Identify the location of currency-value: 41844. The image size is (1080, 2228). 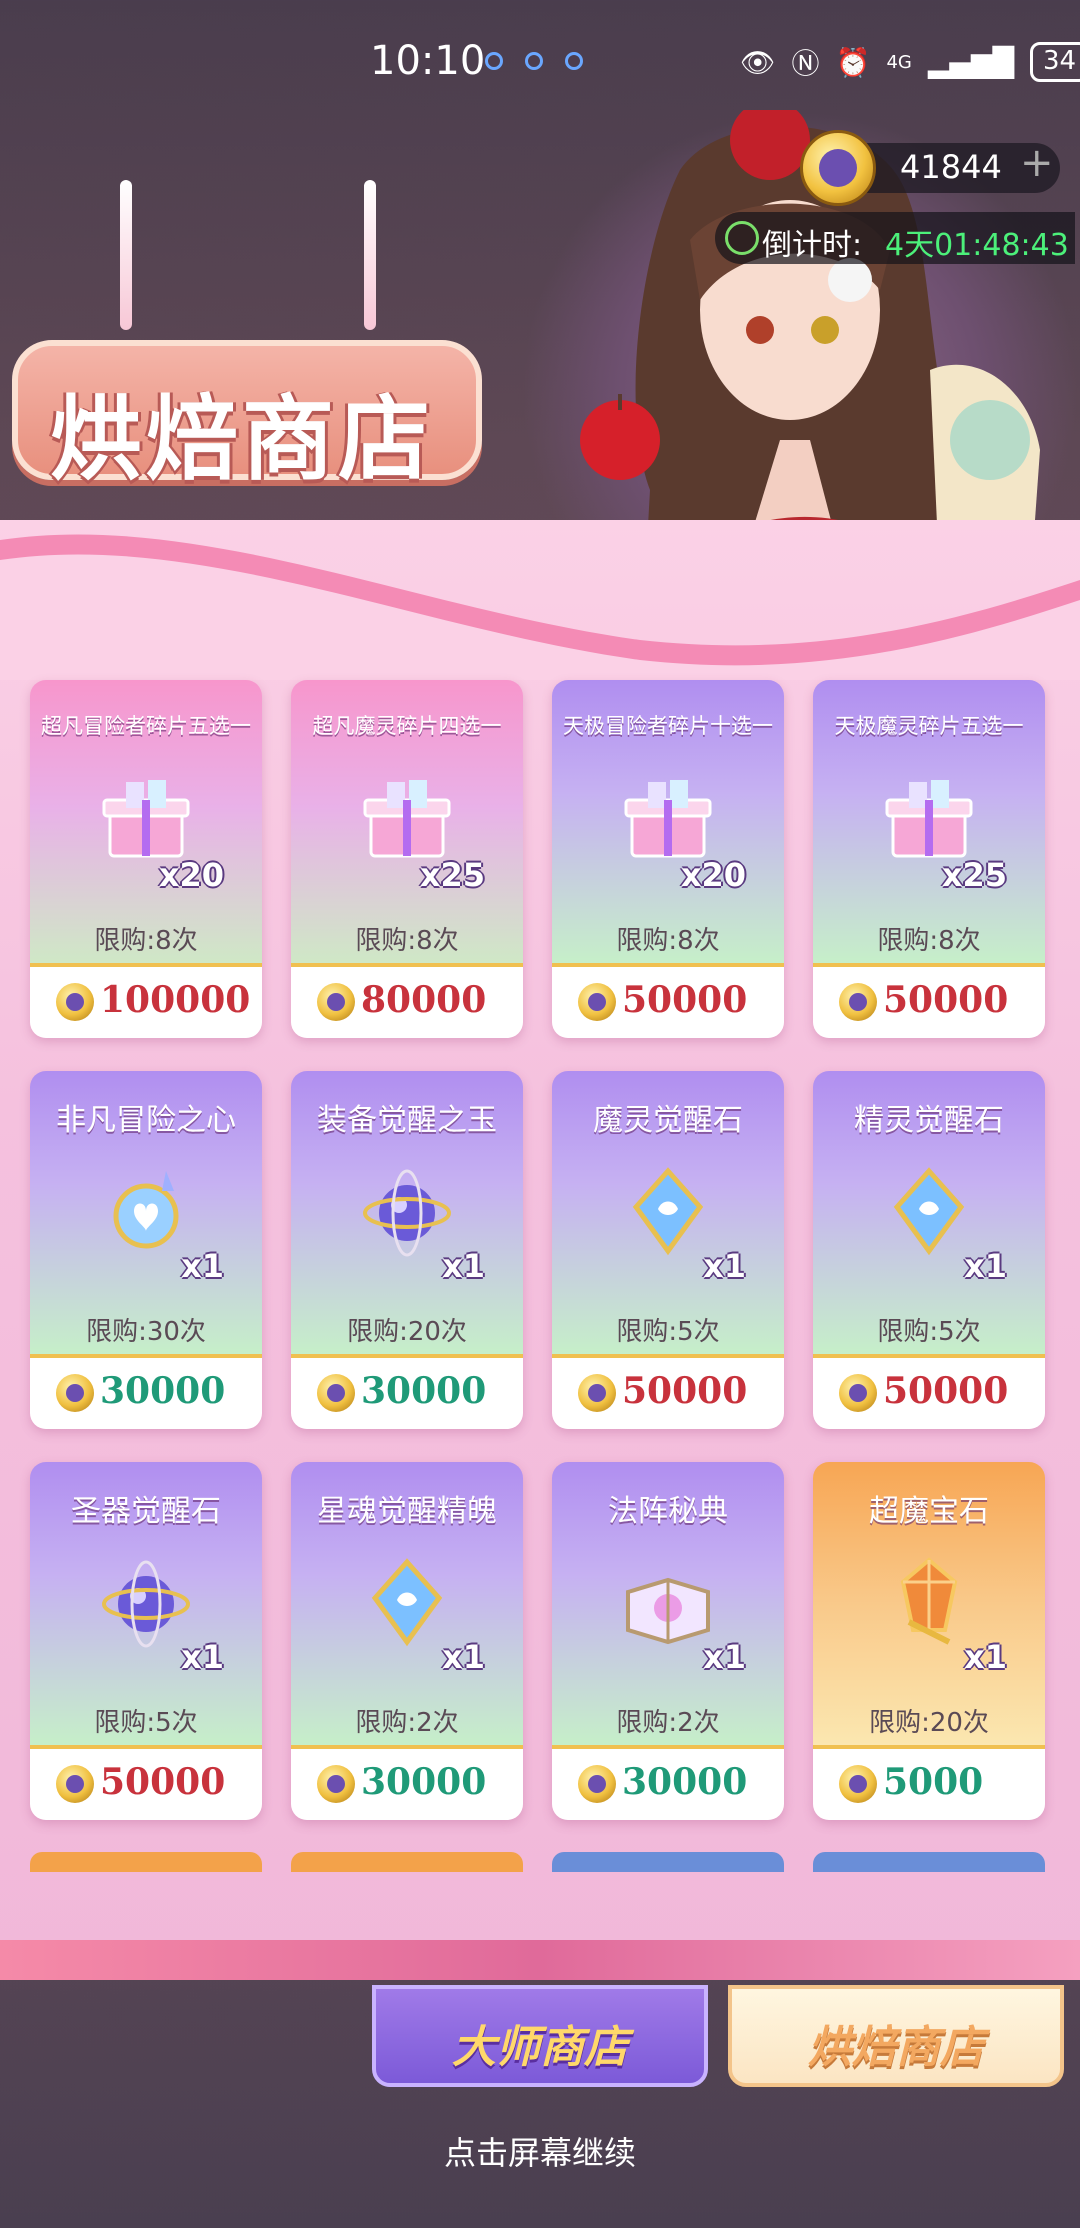
(951, 167).